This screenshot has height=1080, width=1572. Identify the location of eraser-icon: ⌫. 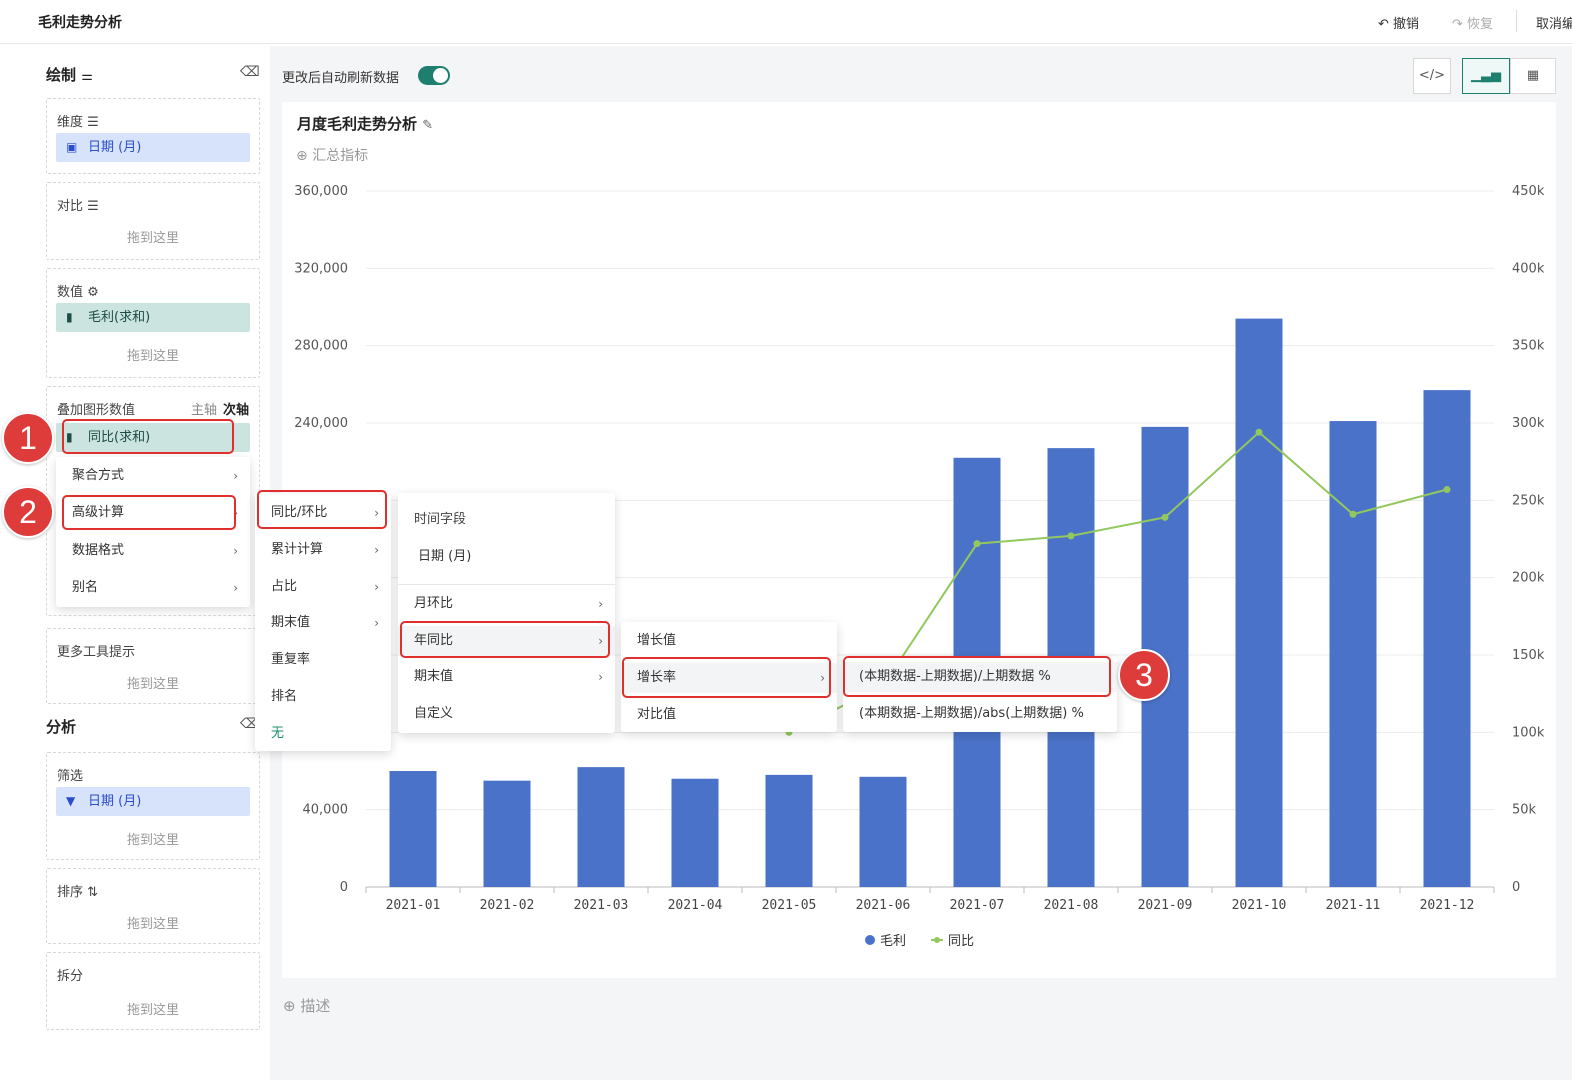
(250, 72).